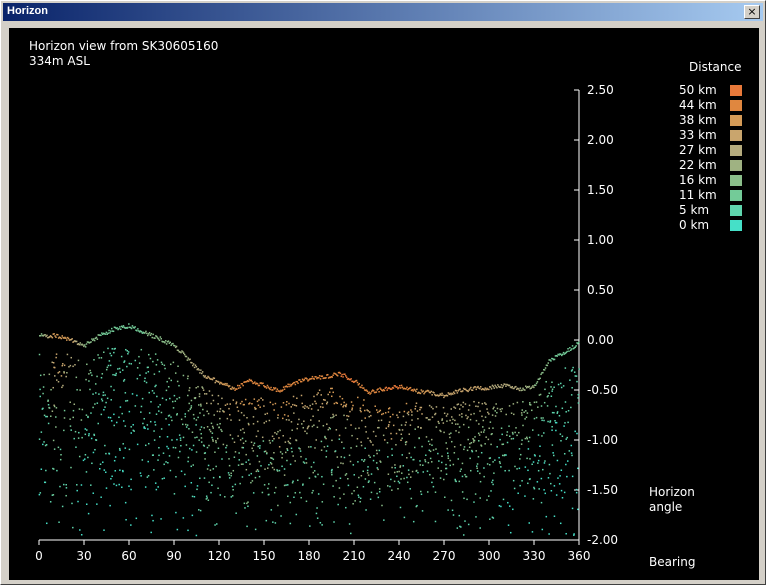  Describe the element at coordinates (383, 12) in the screenshot. I see `title-bar: Horizon ×` at that location.